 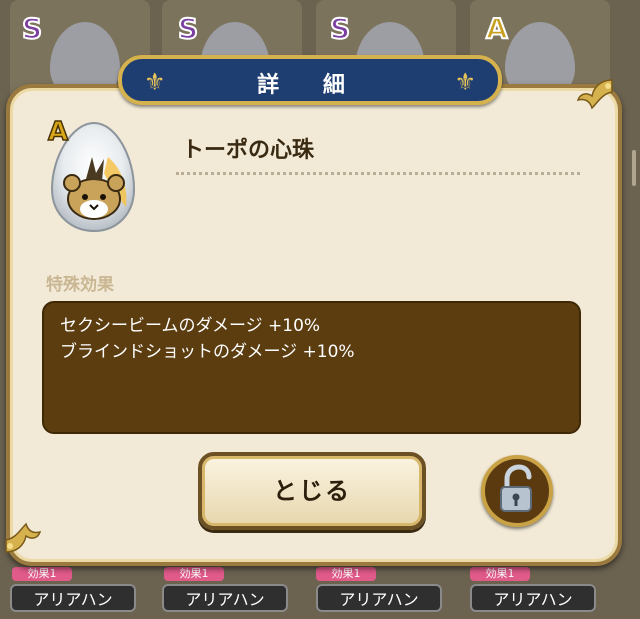 What do you see at coordinates (378, 173) in the screenshot?
I see `divider` at bounding box center [378, 173].